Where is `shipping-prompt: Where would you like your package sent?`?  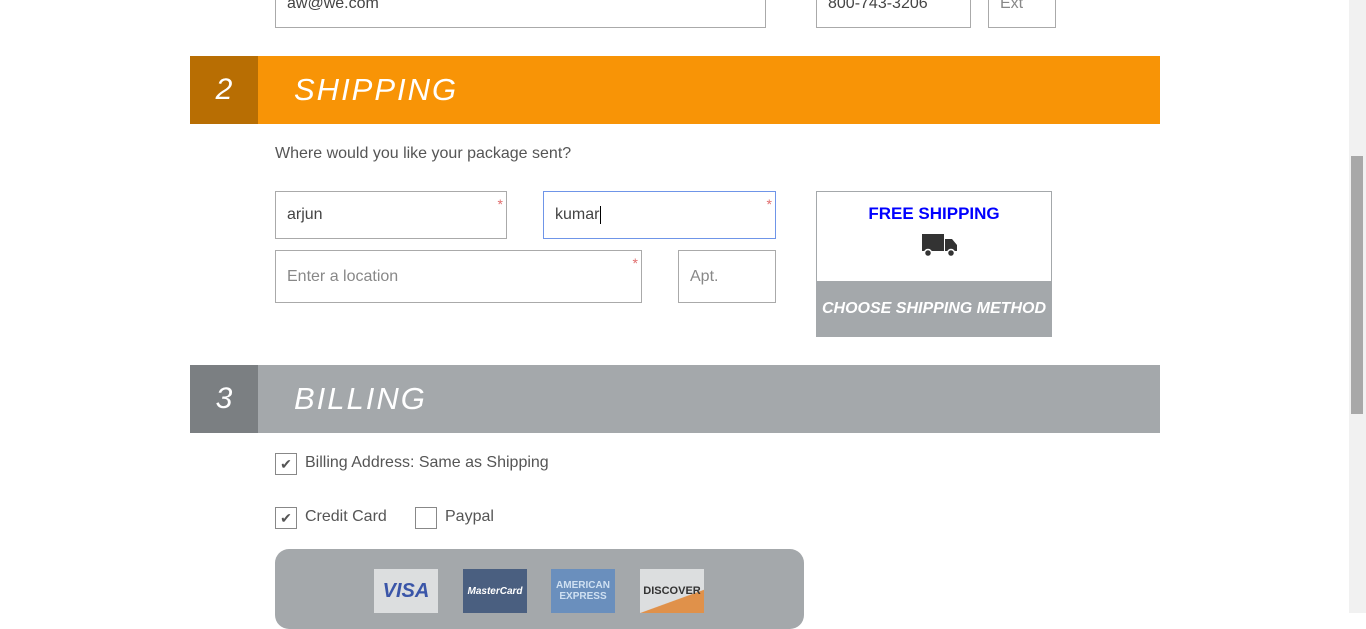
shipping-prompt: Where would you like your package sent? is located at coordinates (423, 153).